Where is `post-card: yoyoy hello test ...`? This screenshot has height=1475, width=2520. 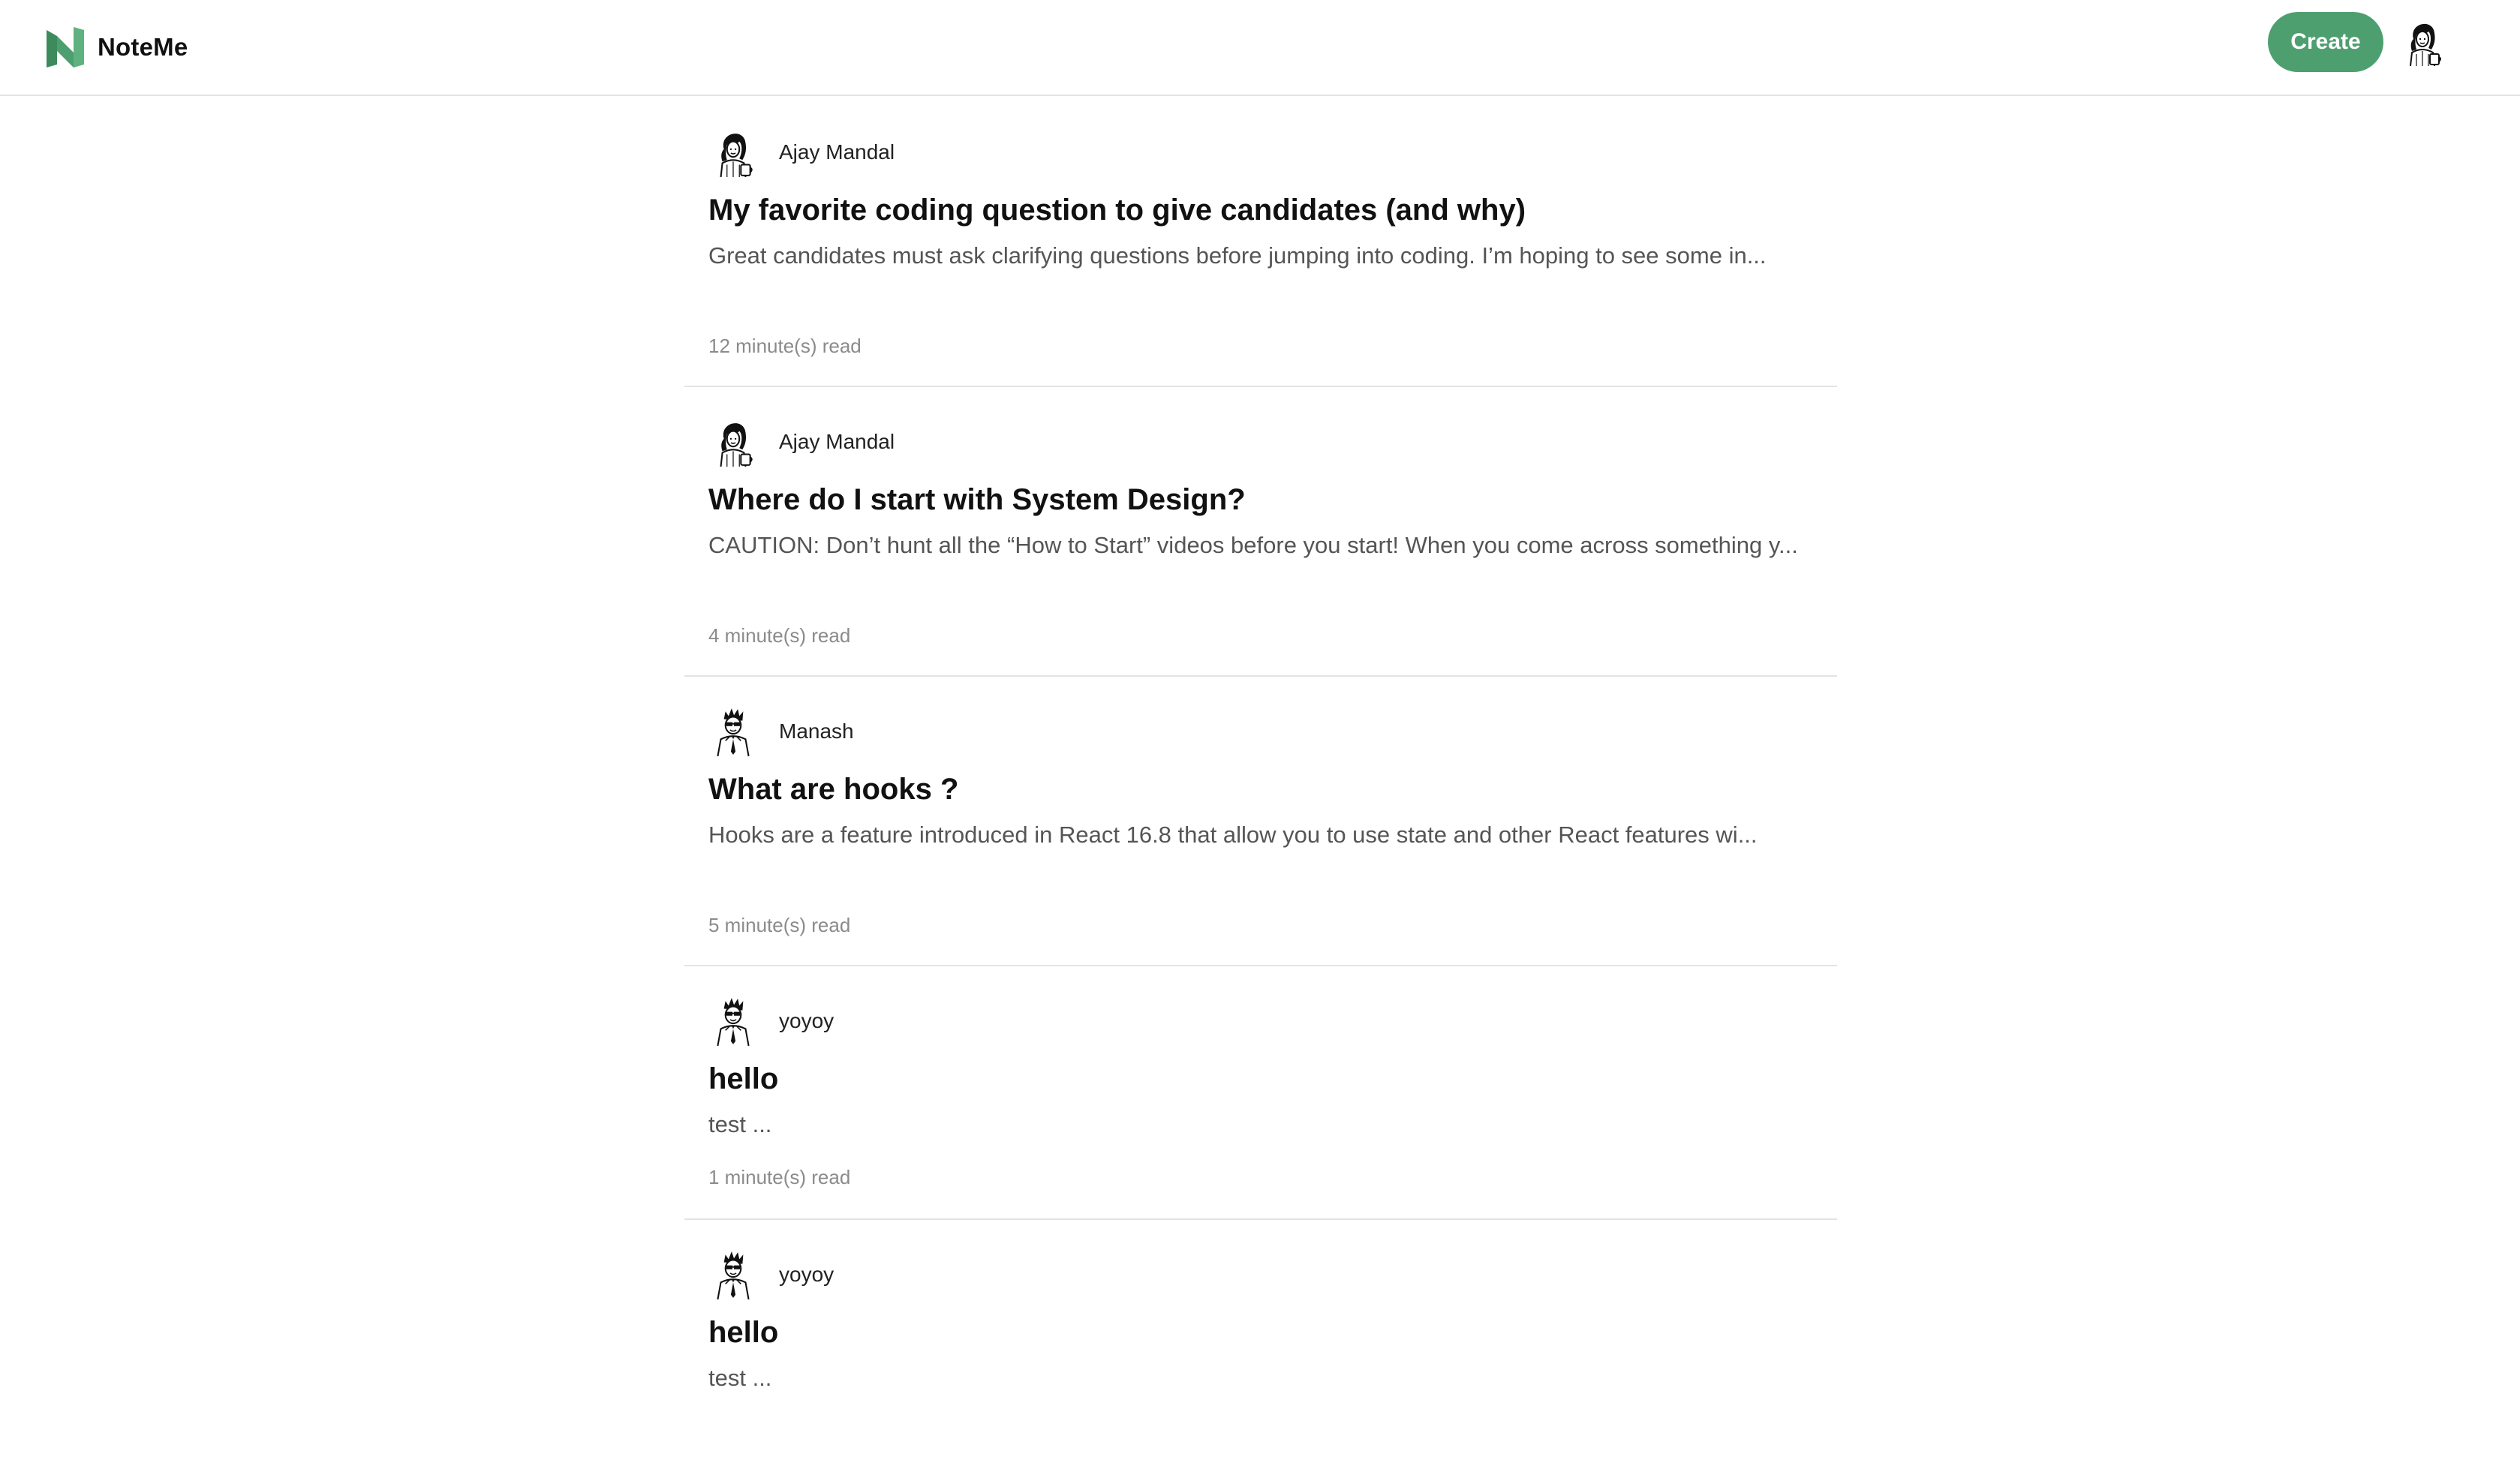 post-card: yoyoy hello test ... is located at coordinates (1260, 1348).